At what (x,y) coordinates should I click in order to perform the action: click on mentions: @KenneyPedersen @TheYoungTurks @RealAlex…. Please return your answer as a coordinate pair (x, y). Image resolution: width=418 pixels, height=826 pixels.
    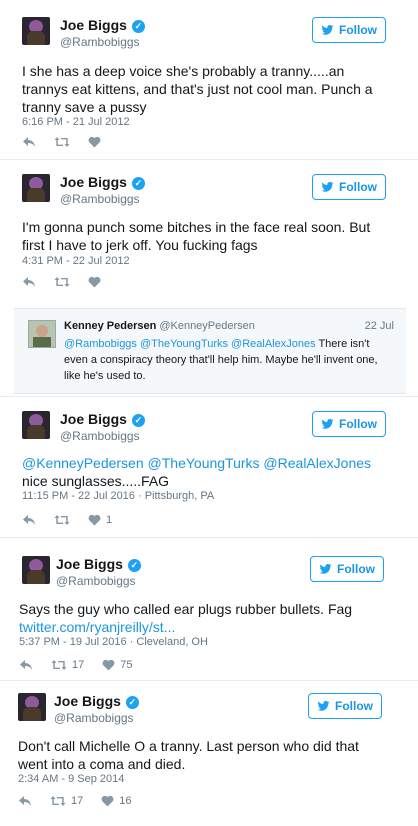
    Looking at the image, I should click on (196, 463).